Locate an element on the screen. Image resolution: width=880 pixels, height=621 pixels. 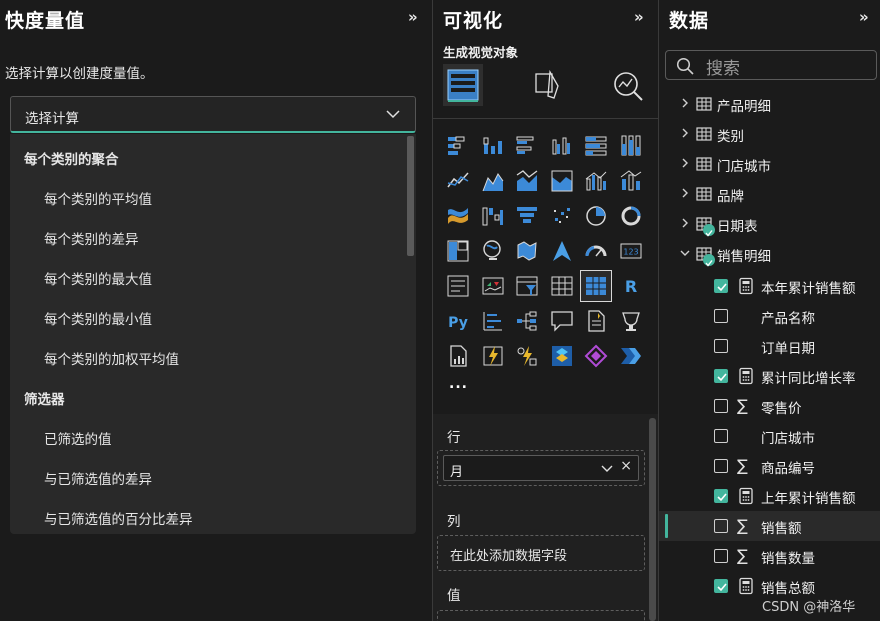
dropdown-option: 每个类别的最大值 is located at coordinates (208, 280).